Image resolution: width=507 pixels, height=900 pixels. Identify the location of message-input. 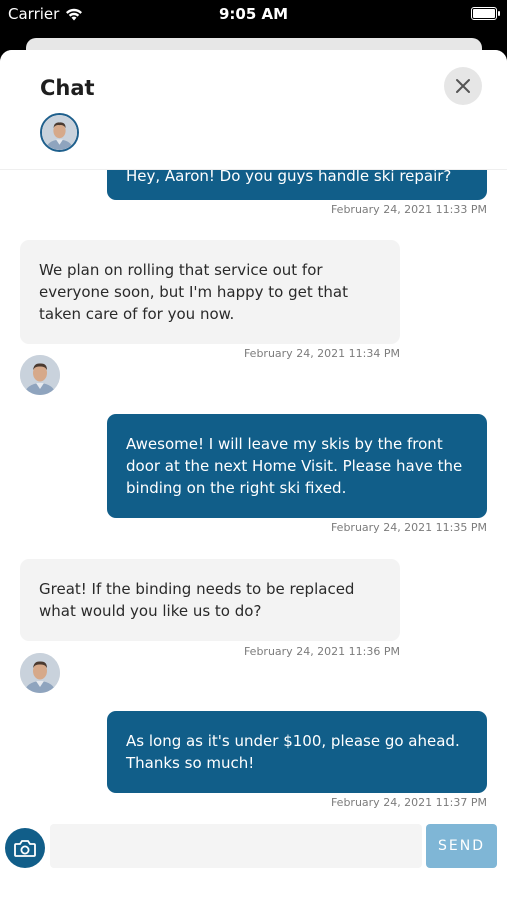
(236, 846).